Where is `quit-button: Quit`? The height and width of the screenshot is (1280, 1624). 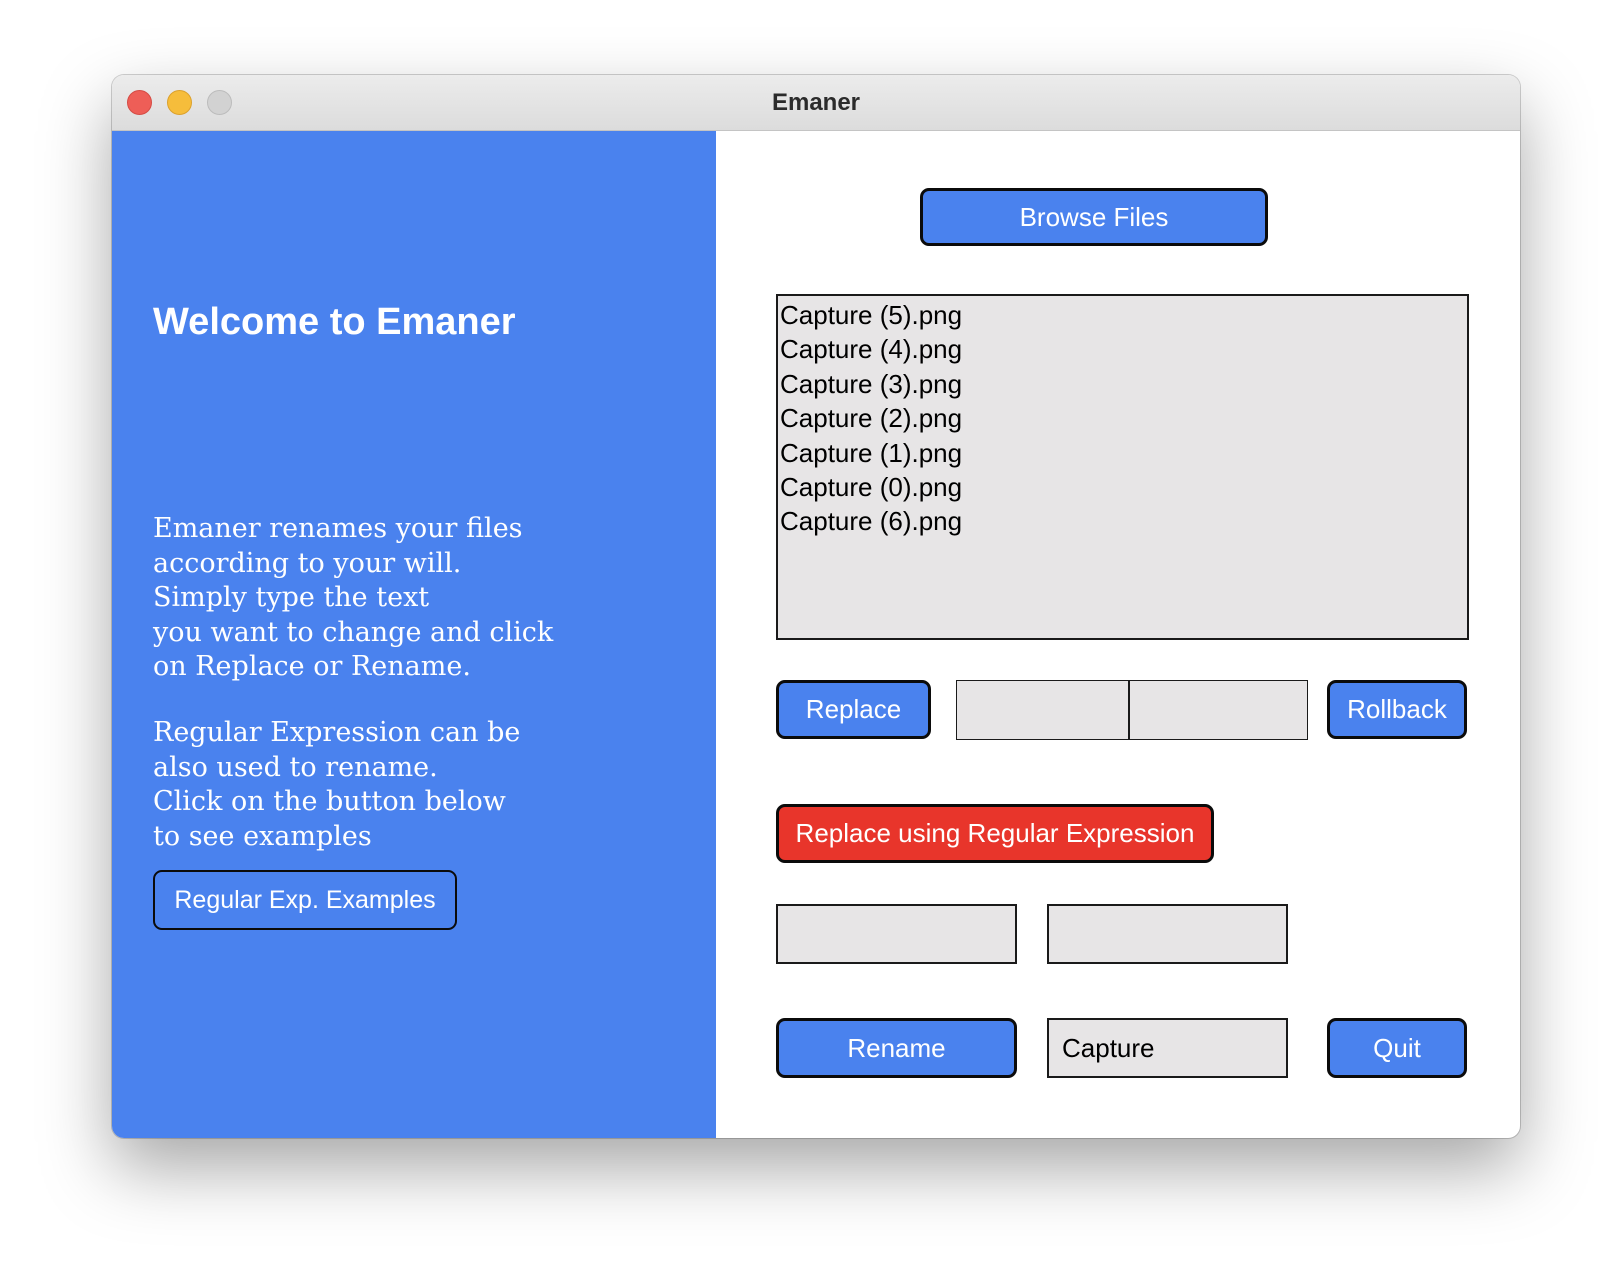
quit-button: Quit is located at coordinates (1397, 1048).